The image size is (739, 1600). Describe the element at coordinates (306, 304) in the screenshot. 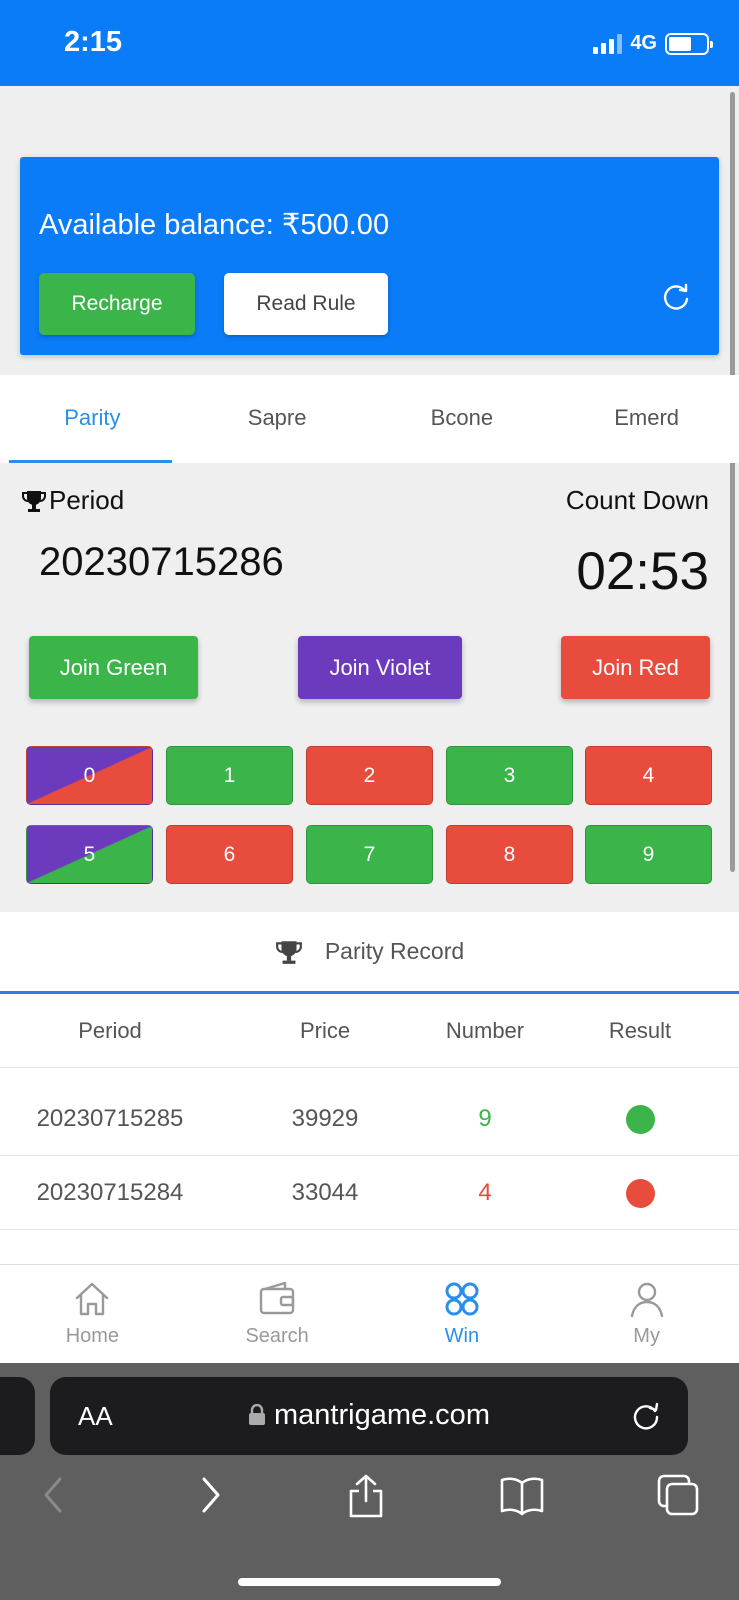

I see `read-rule-button: Read Rule` at that location.